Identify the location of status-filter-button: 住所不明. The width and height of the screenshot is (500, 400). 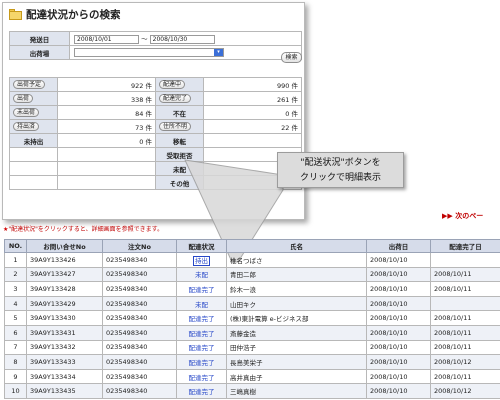
(175, 126).